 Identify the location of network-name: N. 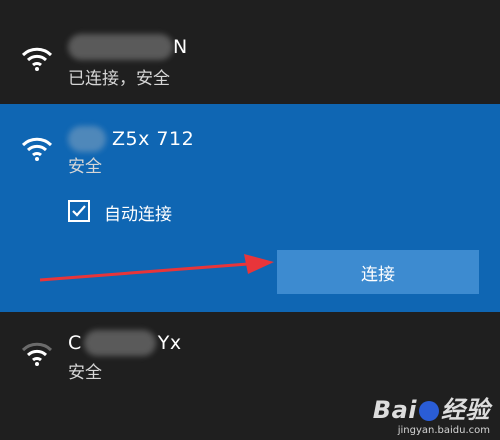
(128, 47).